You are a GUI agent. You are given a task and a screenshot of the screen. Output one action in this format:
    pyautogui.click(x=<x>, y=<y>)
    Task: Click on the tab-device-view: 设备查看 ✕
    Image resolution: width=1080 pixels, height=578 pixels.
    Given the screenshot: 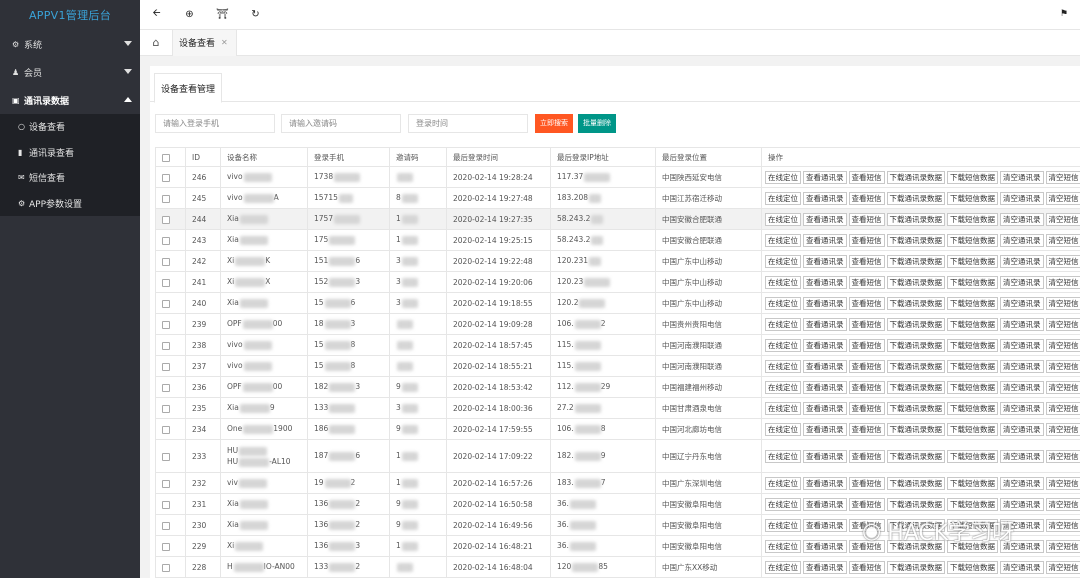 What is the action you would take?
    pyautogui.click(x=204, y=42)
    